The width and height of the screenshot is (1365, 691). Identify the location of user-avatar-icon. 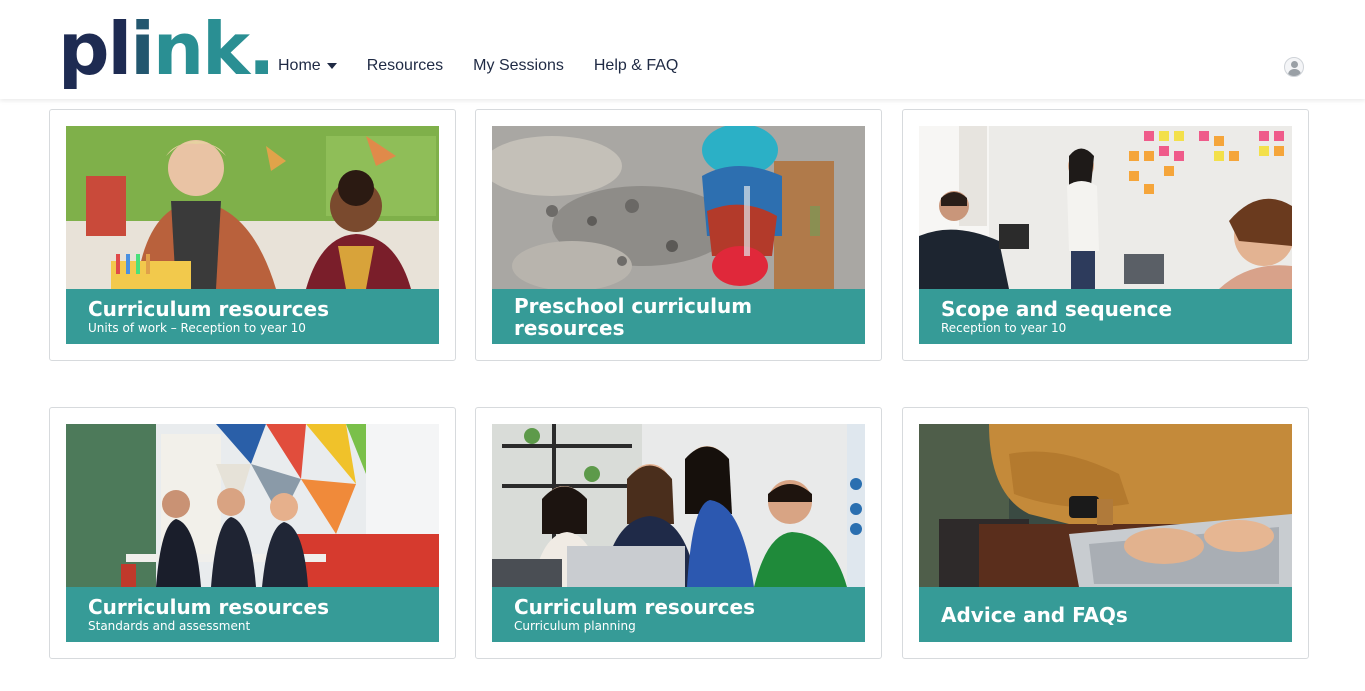
(1294, 67).